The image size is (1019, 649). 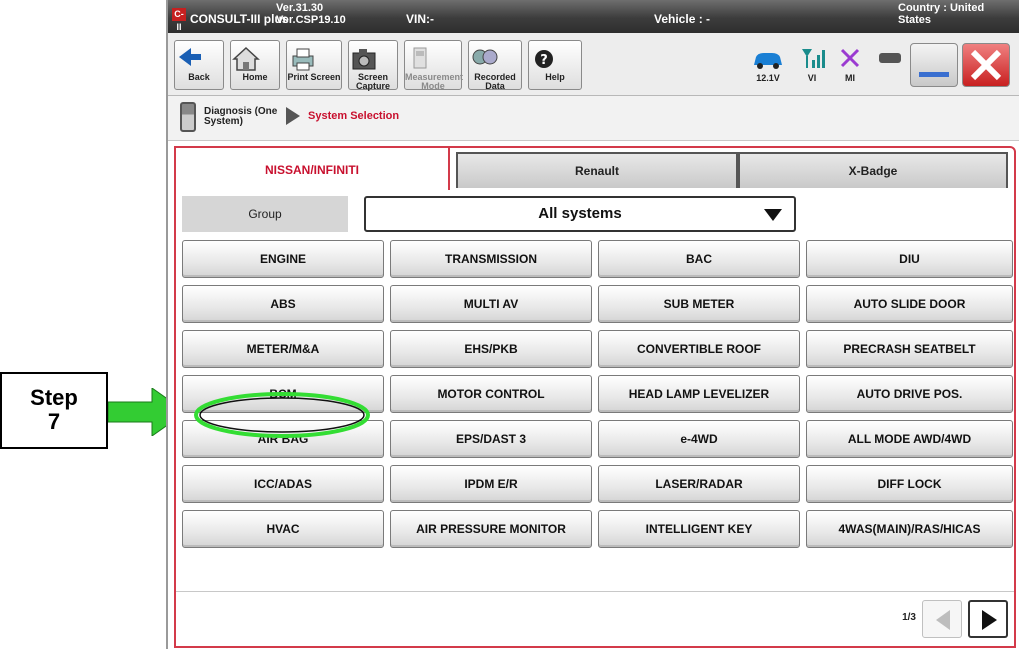 I want to click on system-button: e-4WD, so click(x=699, y=439).